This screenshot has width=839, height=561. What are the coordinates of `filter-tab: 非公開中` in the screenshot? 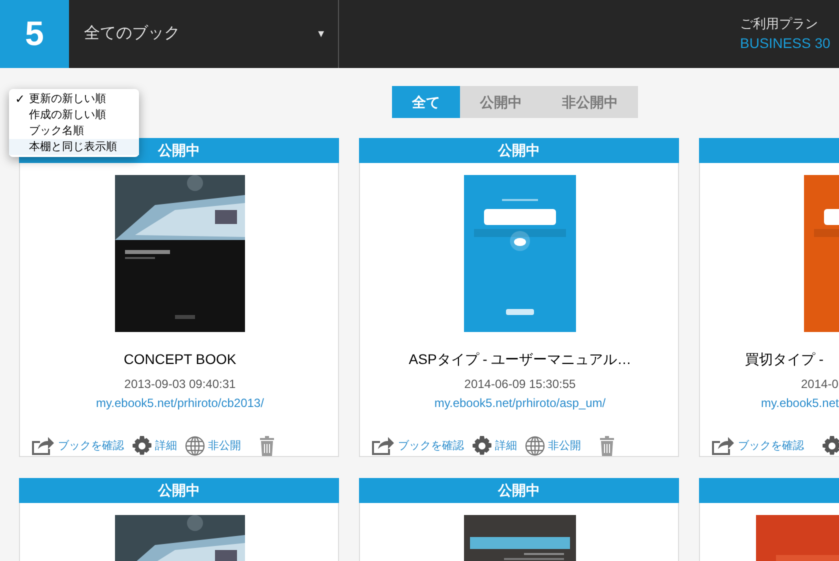 It's located at (590, 102).